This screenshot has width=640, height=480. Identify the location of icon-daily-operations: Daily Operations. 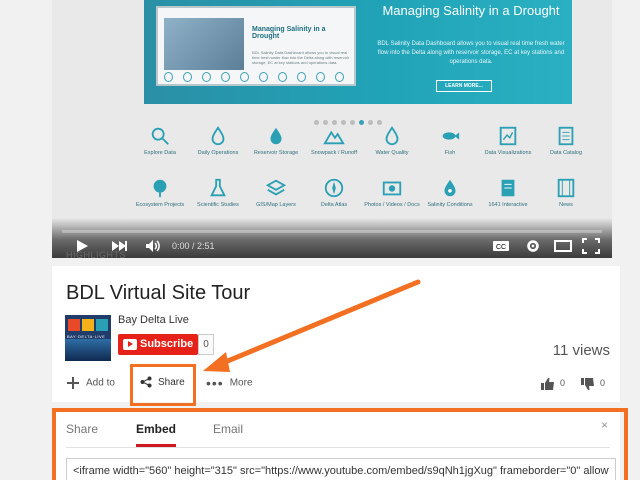
(218, 141).